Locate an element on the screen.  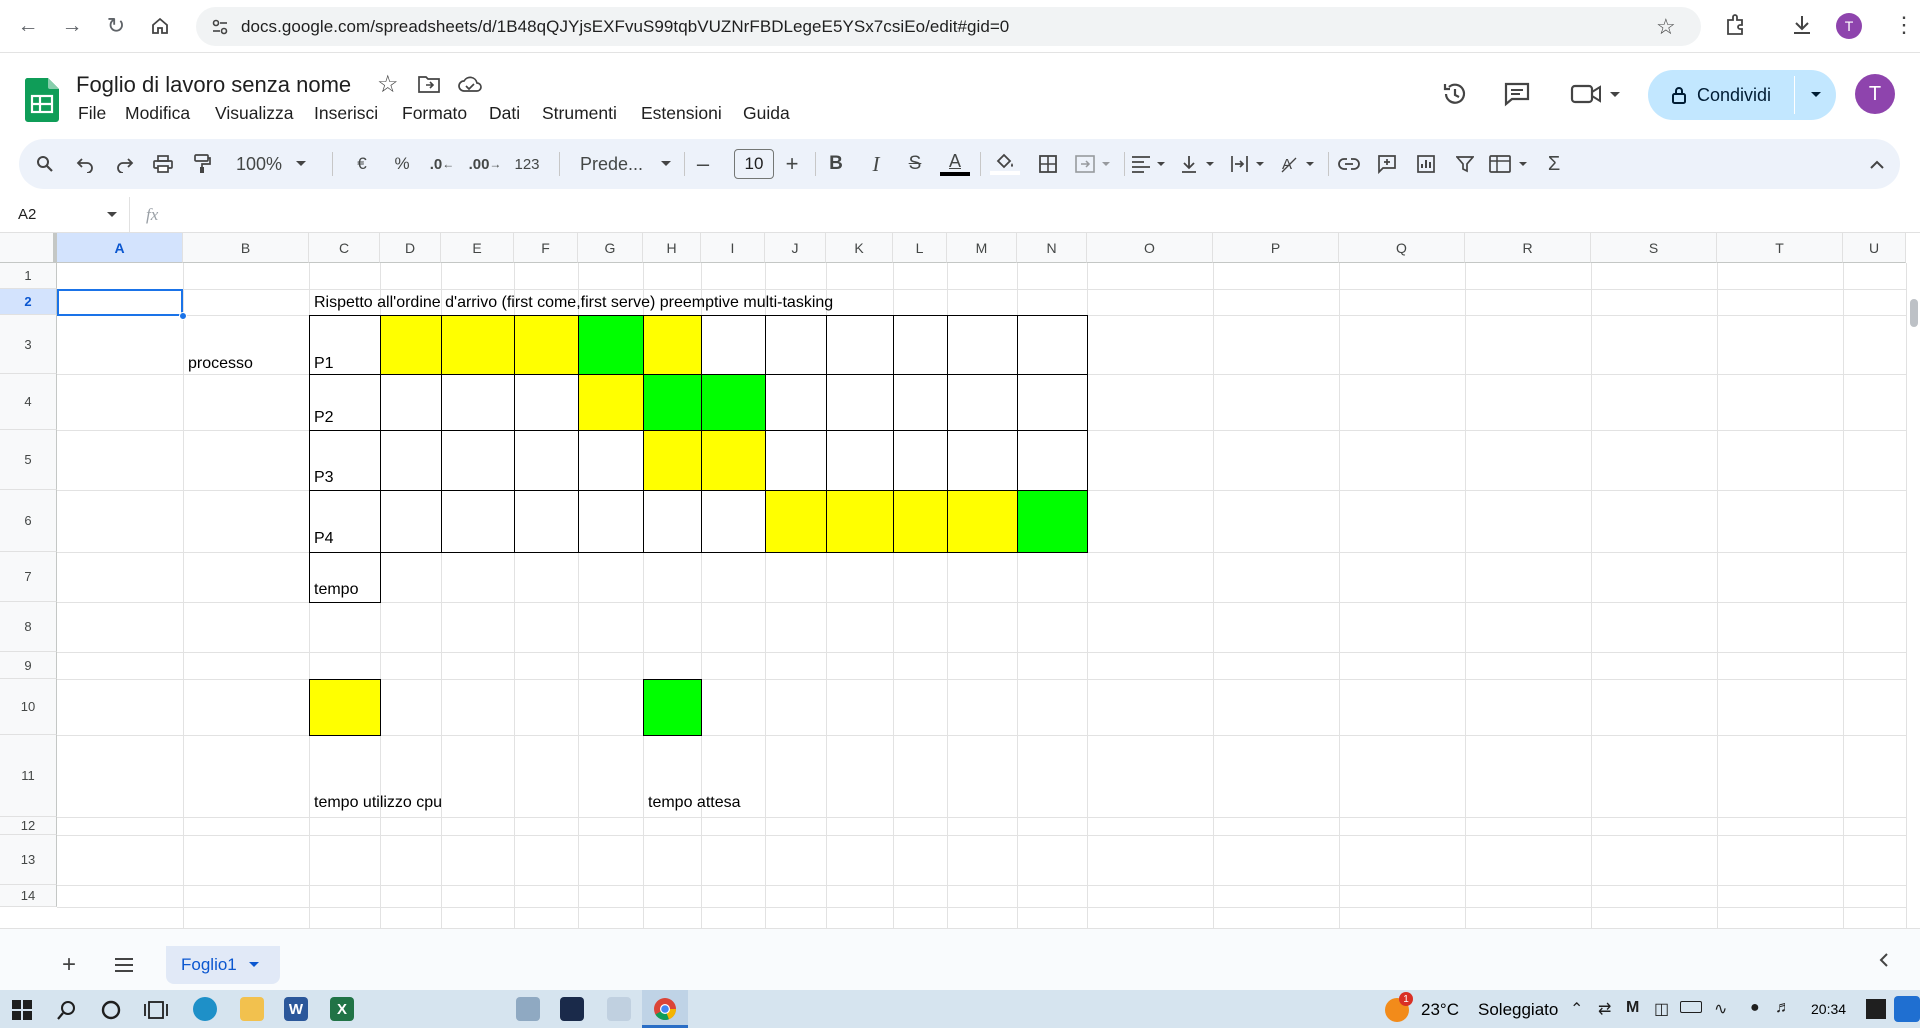
insert-link-icon is located at coordinates (1349, 164).